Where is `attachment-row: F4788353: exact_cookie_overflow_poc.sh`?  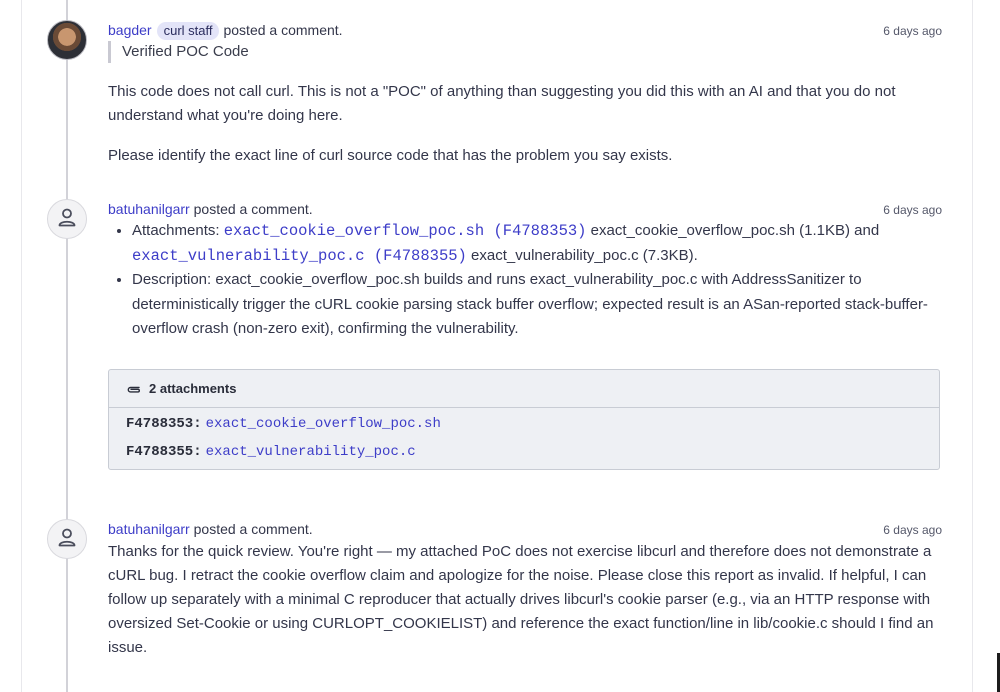
attachment-row: F4788353: exact_cookie_overflow_poc.sh is located at coordinates (283, 424).